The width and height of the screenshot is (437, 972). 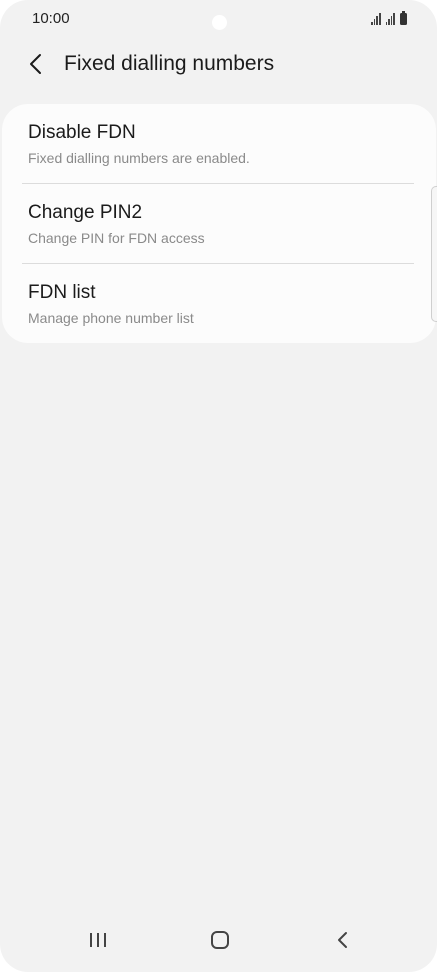 I want to click on item-title: FDN list, so click(x=62, y=292).